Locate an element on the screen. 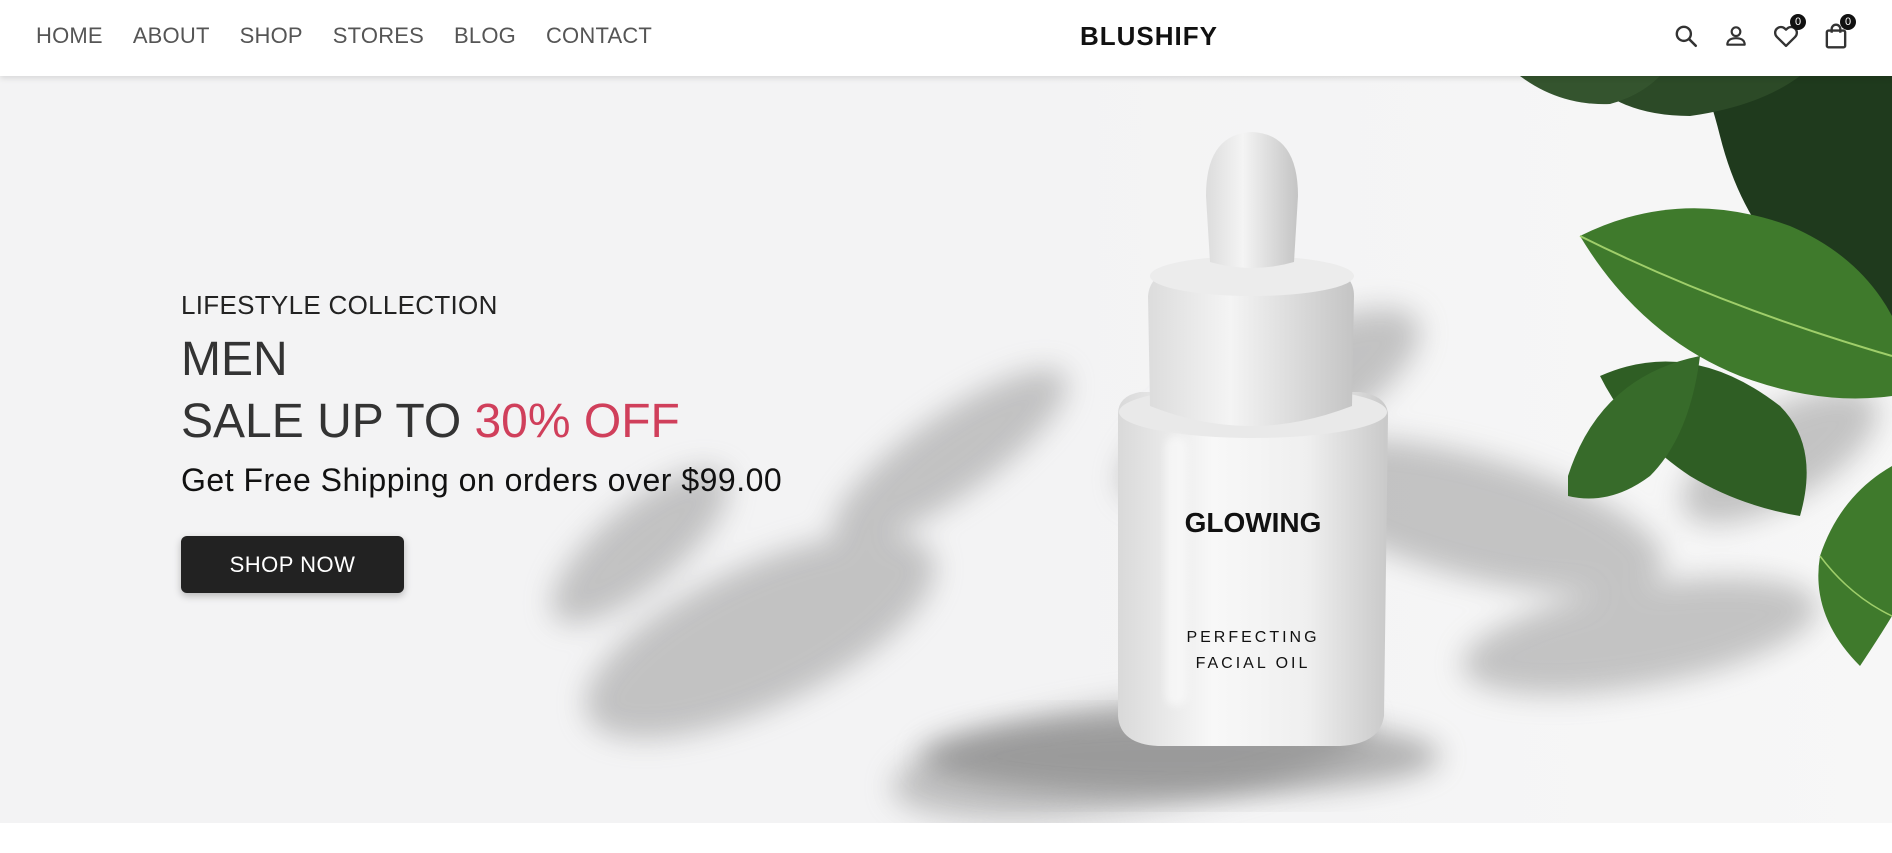  main-nav: HOME ABOUT SHOP STORES BLOG CONTACT is located at coordinates (359, 36).